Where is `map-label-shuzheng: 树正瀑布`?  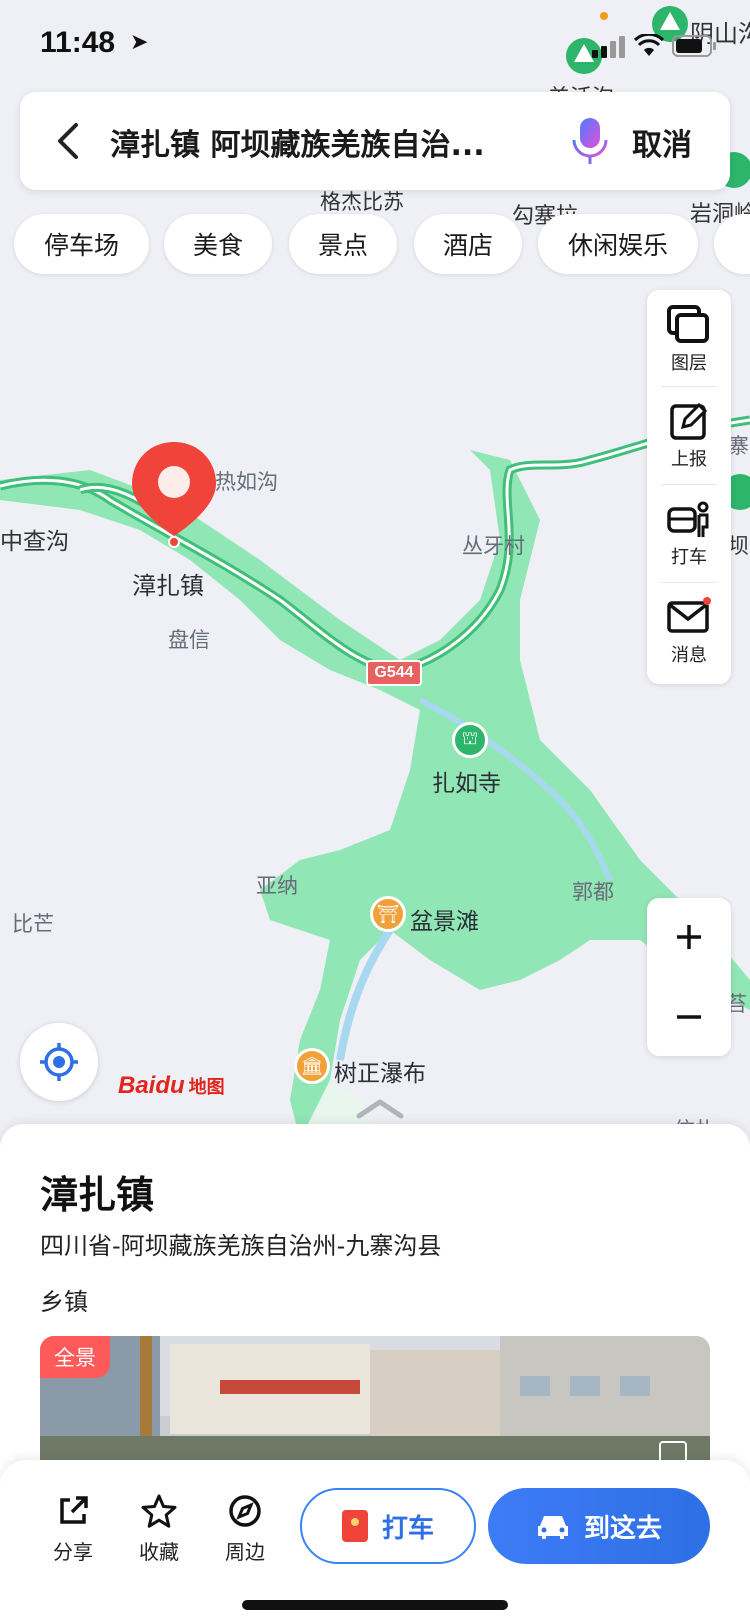 map-label-shuzheng: 树正瀑布 is located at coordinates (380, 1071).